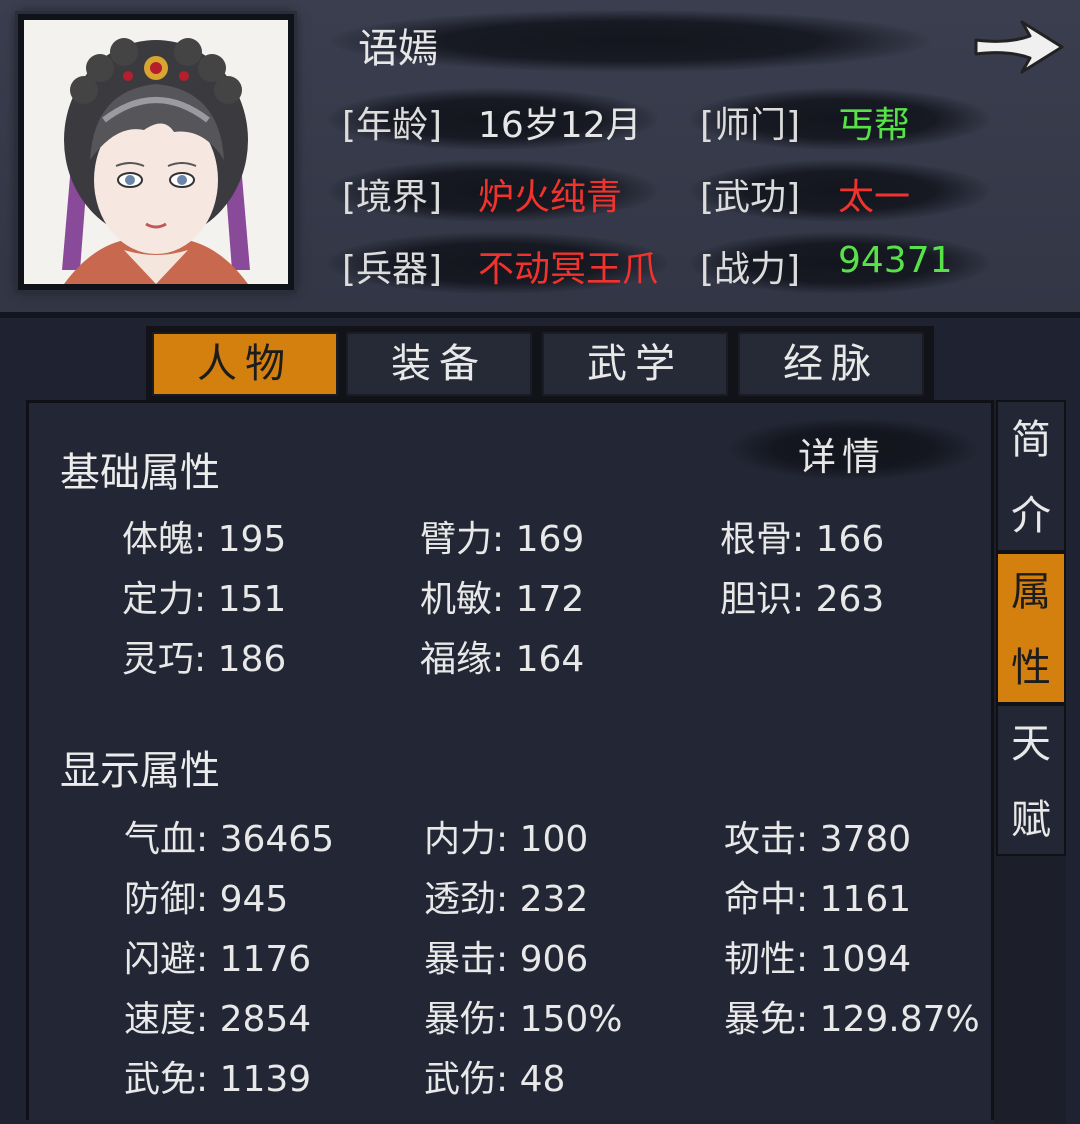 This screenshot has width=1080, height=1124. What do you see at coordinates (895, 260) in the screenshot?
I see `power-value: 94371` at bounding box center [895, 260].